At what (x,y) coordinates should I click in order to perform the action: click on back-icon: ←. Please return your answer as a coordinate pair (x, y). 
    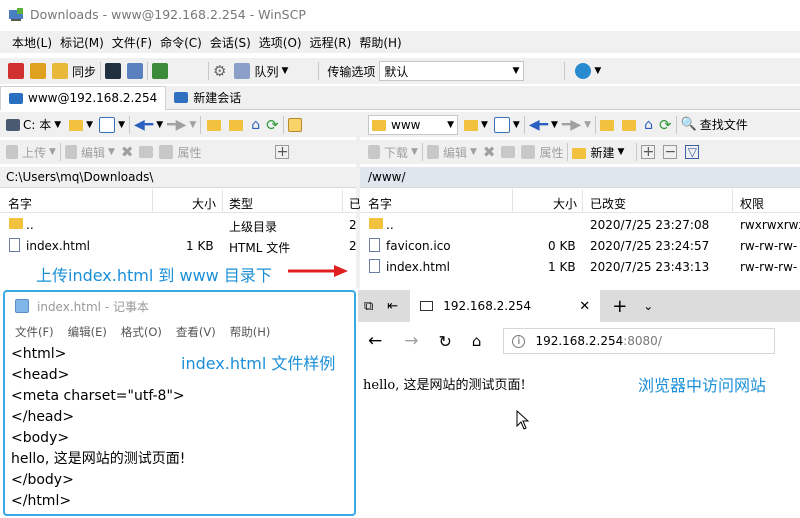
    Looking at the image, I should click on (375, 341).